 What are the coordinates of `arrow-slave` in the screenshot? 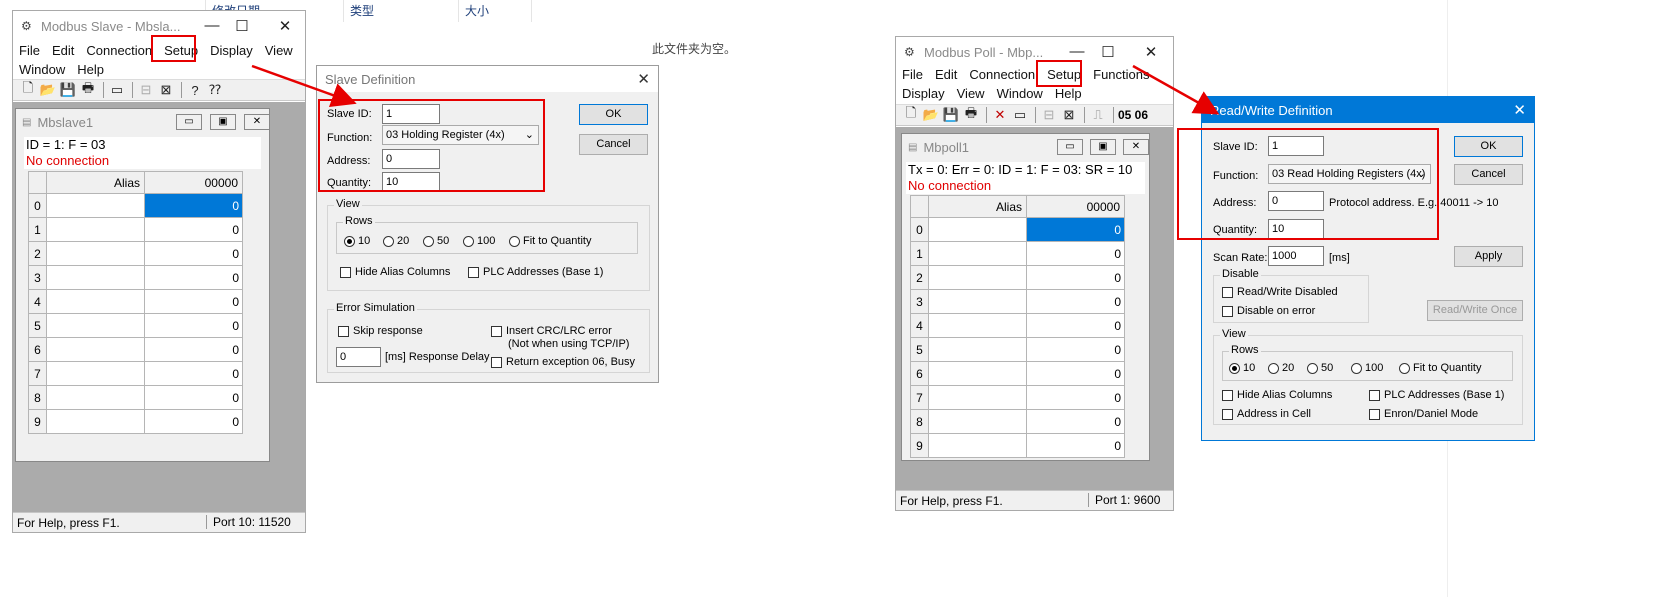 It's located at (304, 85).